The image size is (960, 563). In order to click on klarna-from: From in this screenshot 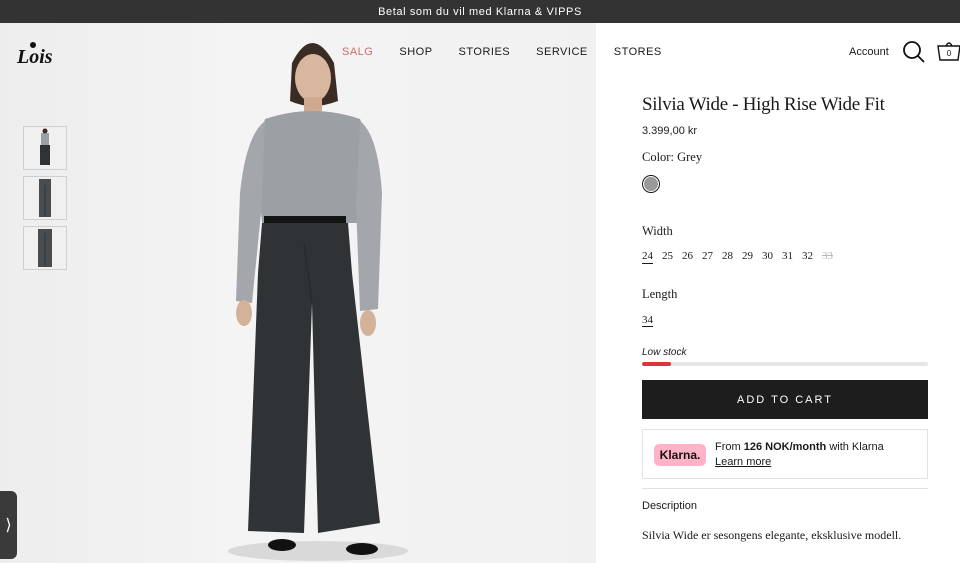, I will do `click(728, 447)`.